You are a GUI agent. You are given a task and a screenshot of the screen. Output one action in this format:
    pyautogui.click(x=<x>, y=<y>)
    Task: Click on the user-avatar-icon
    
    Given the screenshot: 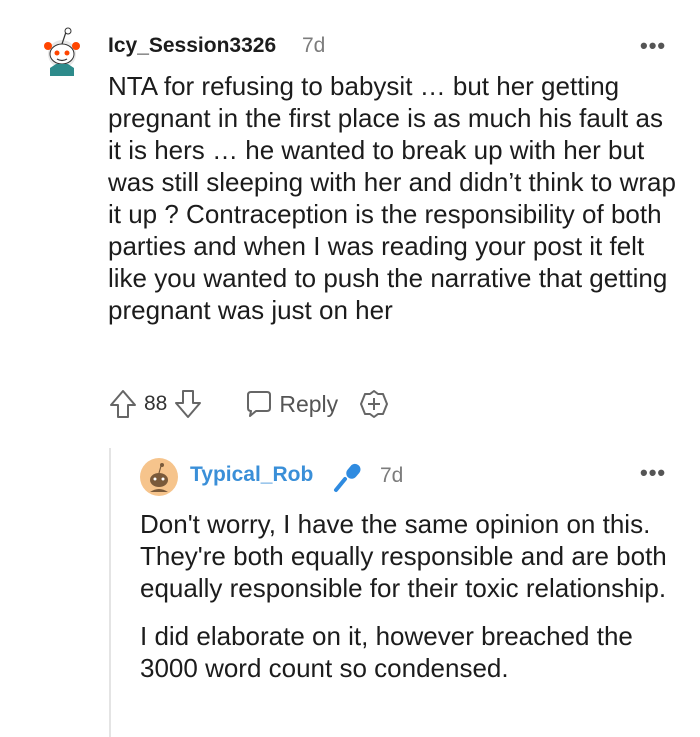 What is the action you would take?
    pyautogui.click(x=61, y=50)
    